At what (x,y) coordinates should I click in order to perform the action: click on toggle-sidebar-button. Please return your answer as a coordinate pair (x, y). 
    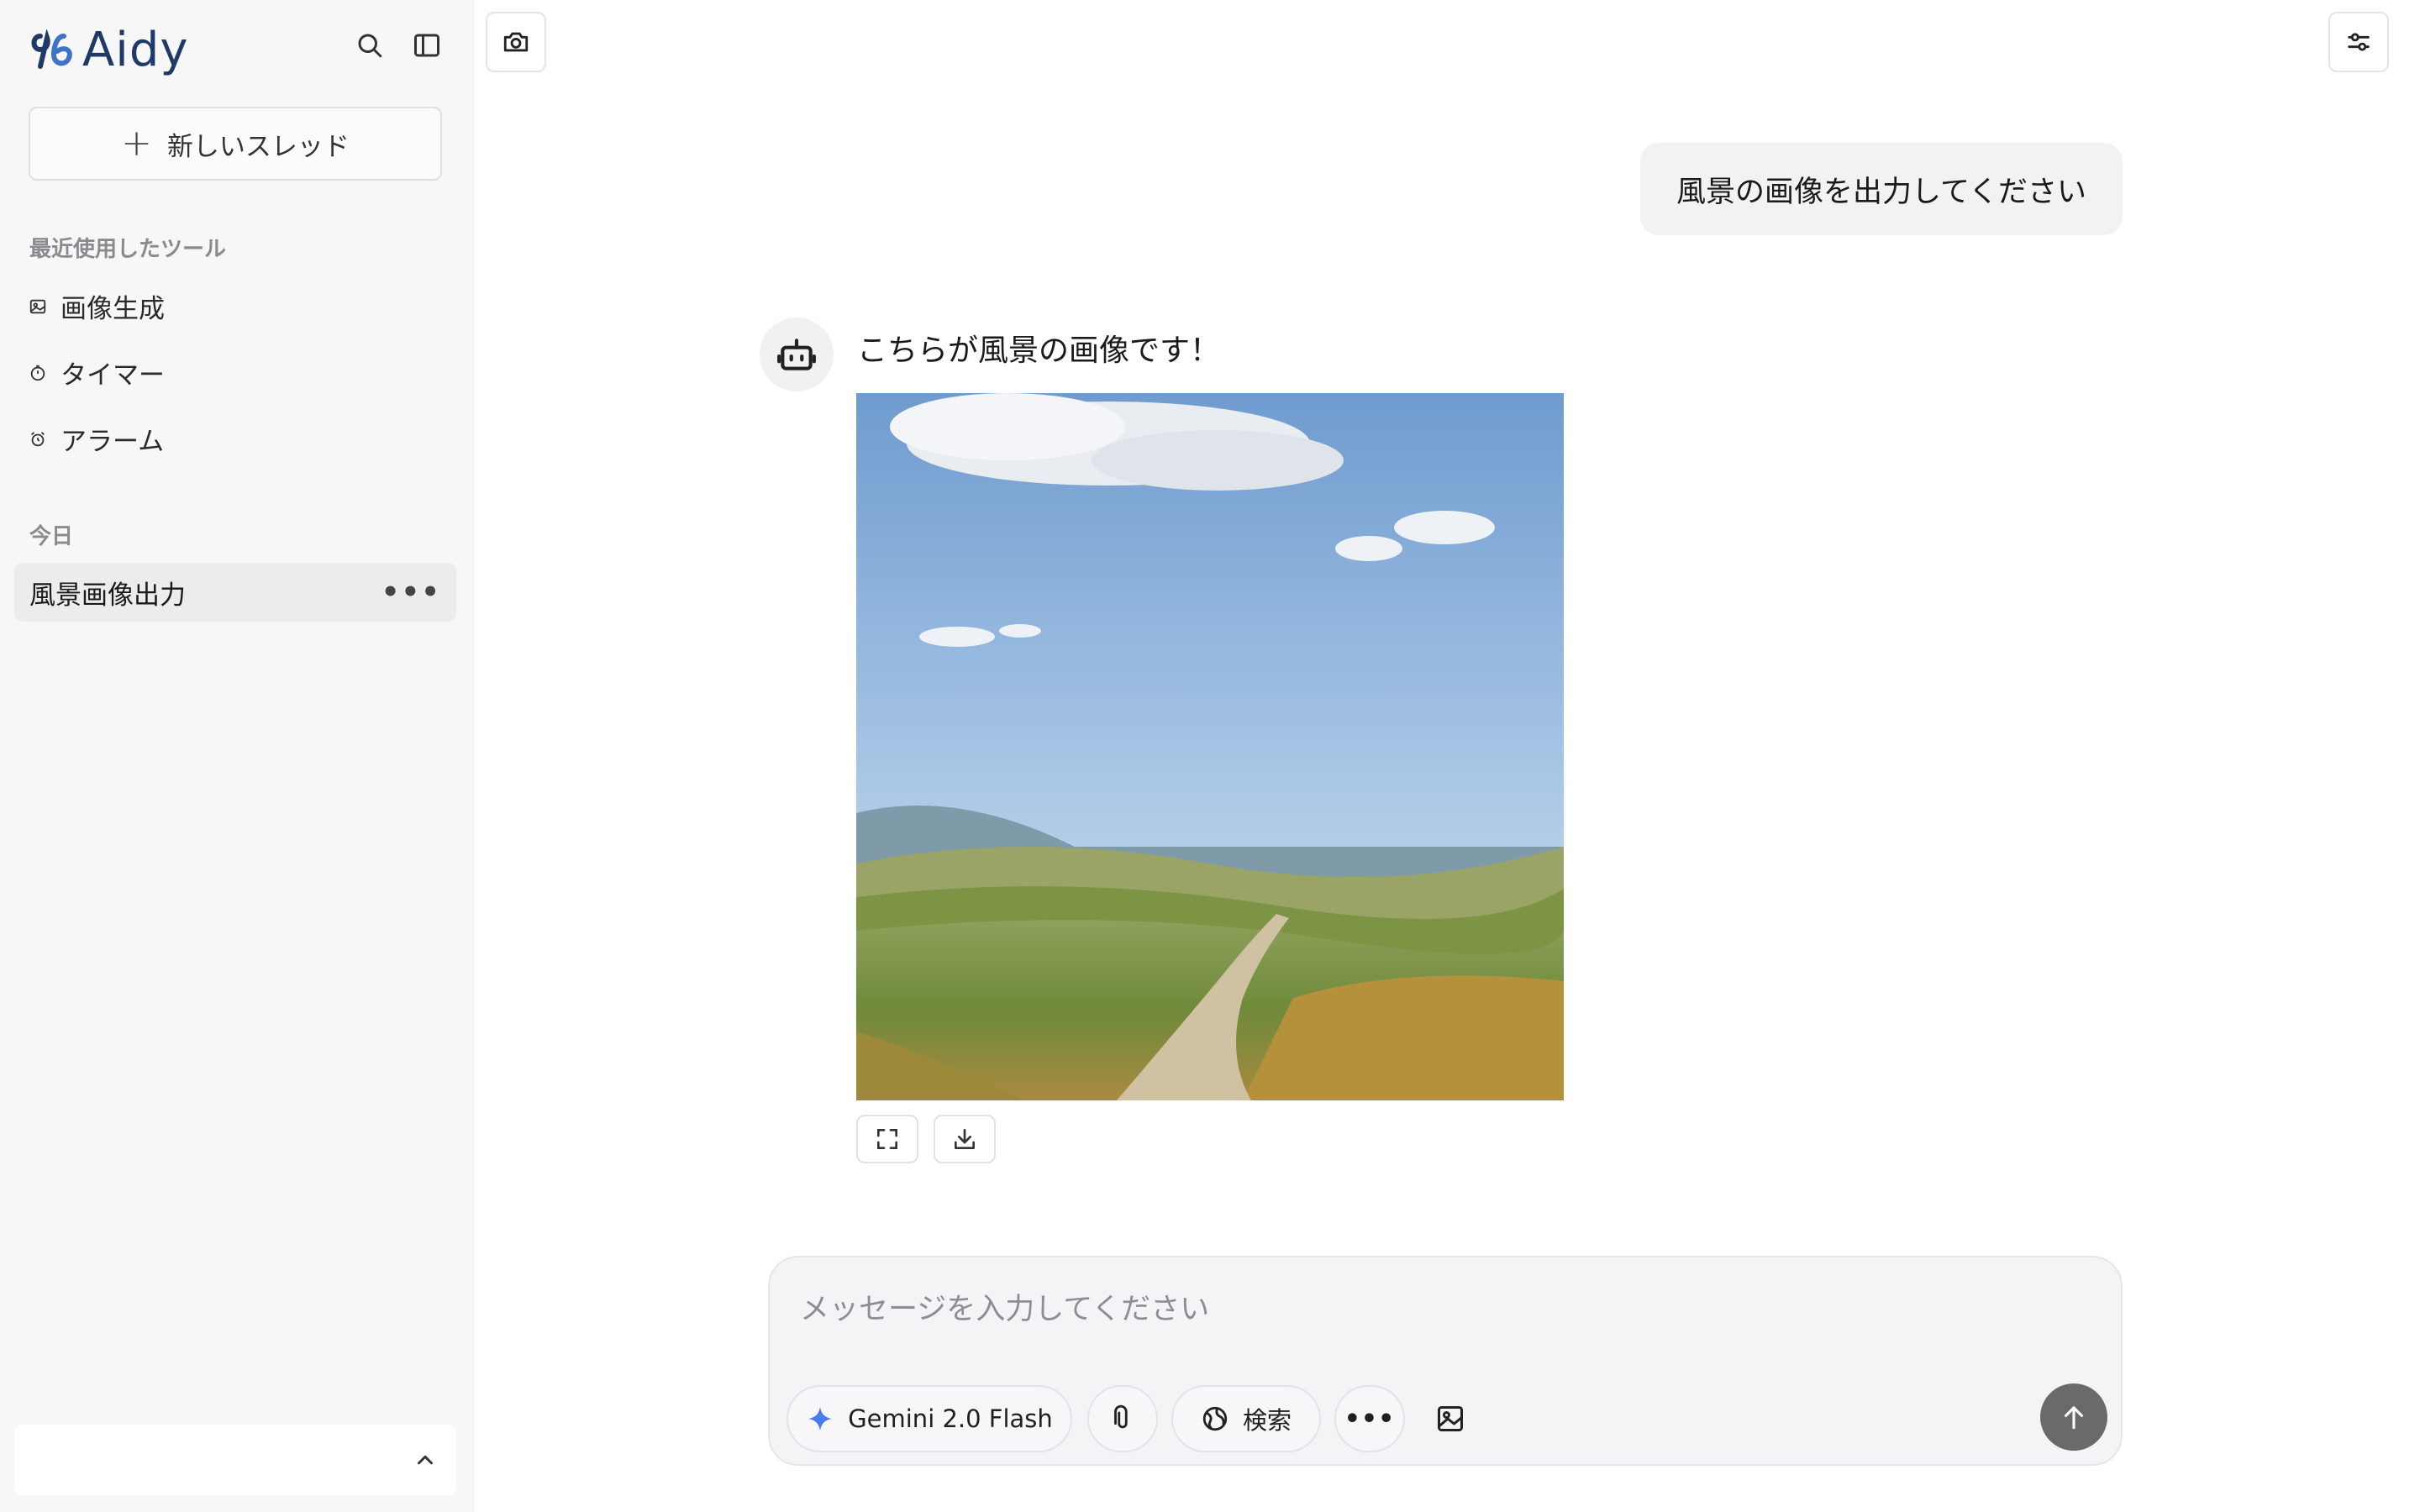
    Looking at the image, I should click on (427, 45).